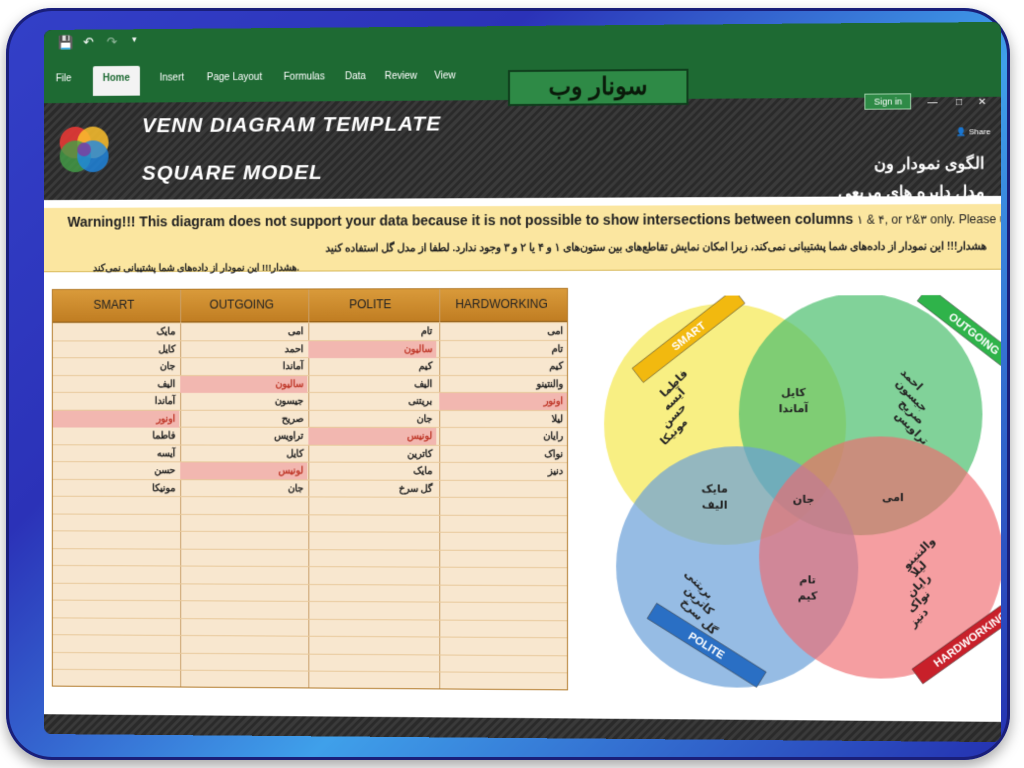 This screenshot has height=768, width=1024. I want to click on column-header-outgoing: OUTGOING, so click(241, 304).